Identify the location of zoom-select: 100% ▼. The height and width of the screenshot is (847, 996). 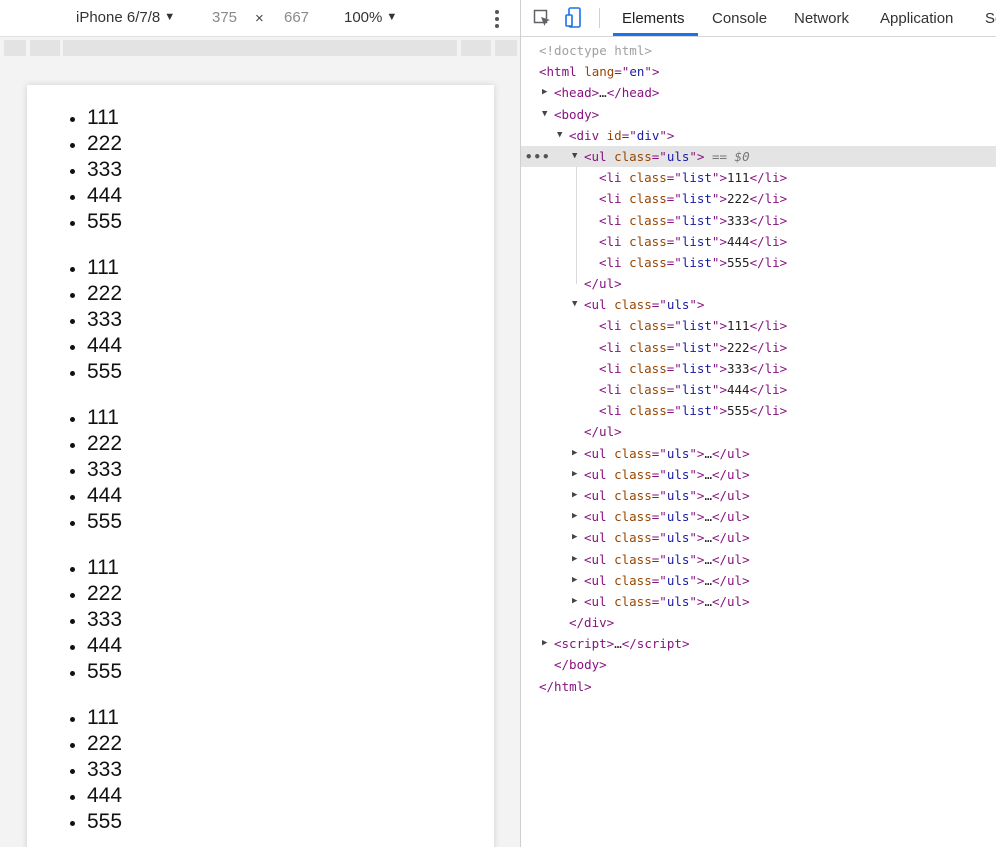
(370, 17).